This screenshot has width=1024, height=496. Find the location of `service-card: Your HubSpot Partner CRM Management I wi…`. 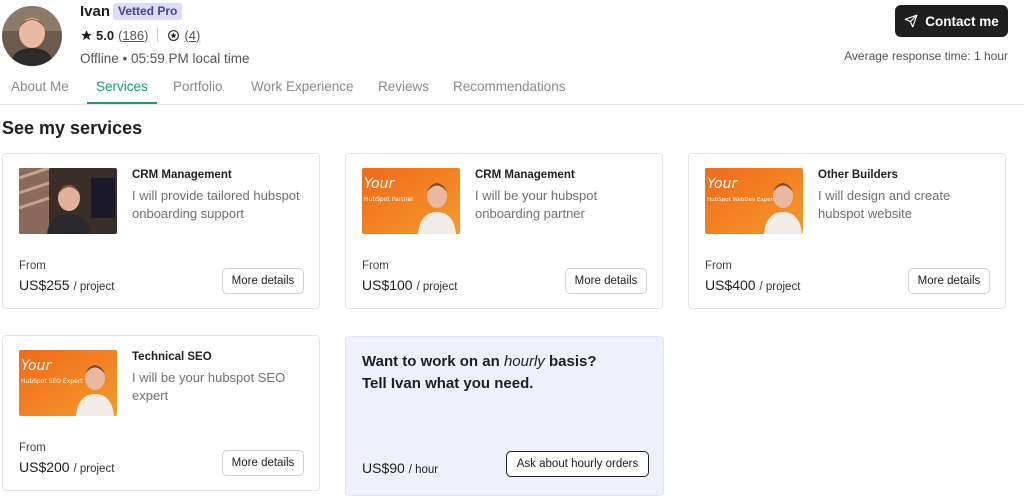

service-card: Your HubSpot Partner CRM Management I wi… is located at coordinates (504, 231).